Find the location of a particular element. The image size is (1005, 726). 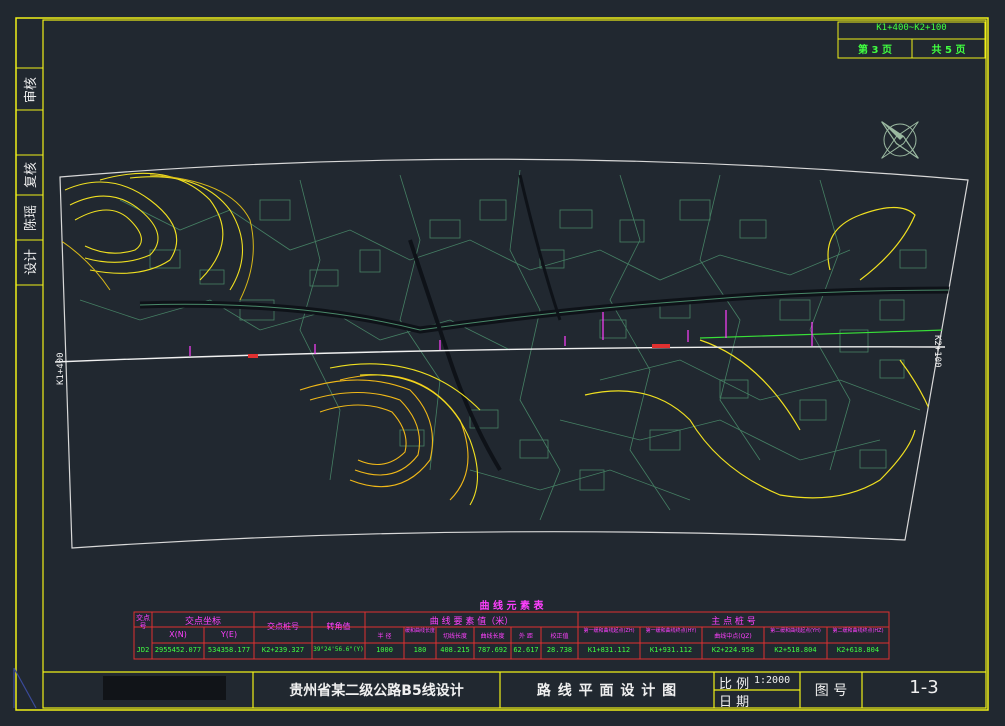

cell-station: K2+239.327 is located at coordinates (283, 650).